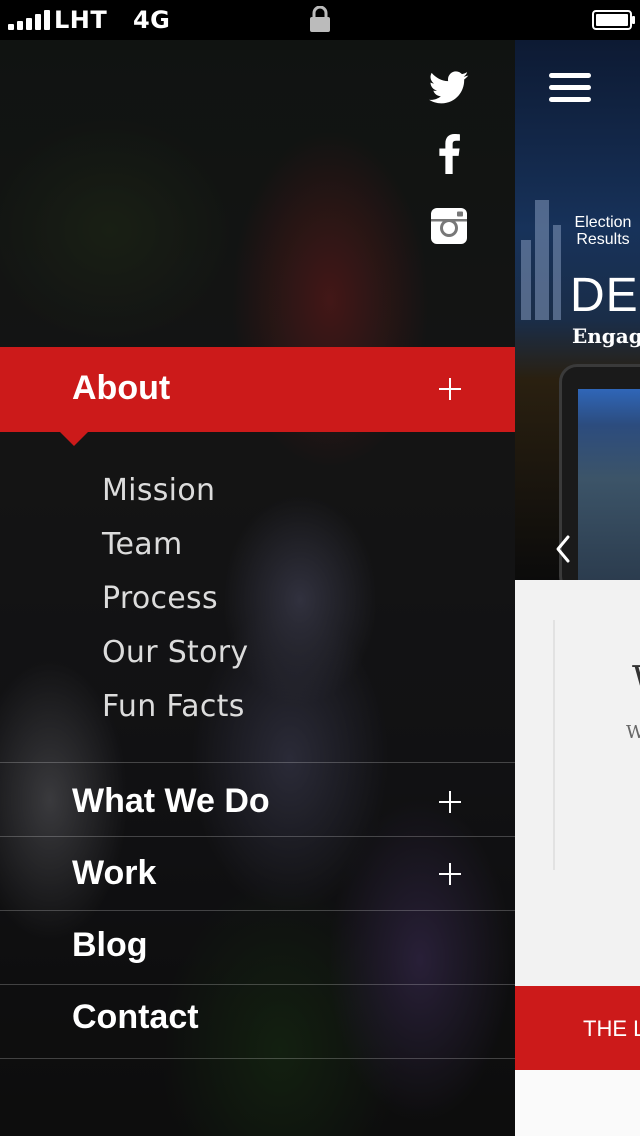 The image size is (640, 1136). Describe the element at coordinates (613, 20) in the screenshot. I see `battery-icon` at that location.